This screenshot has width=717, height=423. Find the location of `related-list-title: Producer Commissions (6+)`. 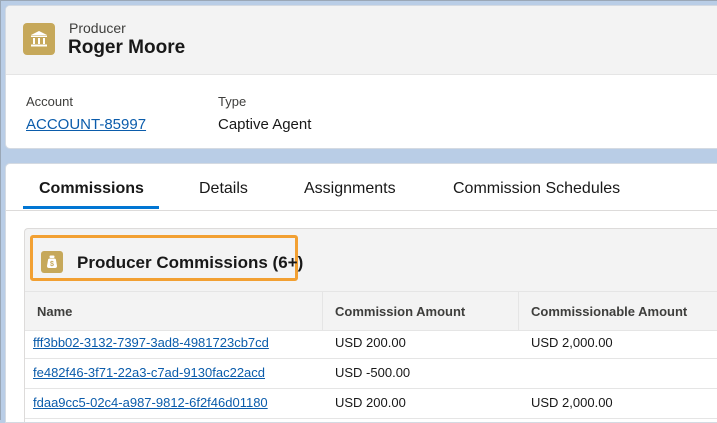

related-list-title: Producer Commissions (6+) is located at coordinates (190, 263).